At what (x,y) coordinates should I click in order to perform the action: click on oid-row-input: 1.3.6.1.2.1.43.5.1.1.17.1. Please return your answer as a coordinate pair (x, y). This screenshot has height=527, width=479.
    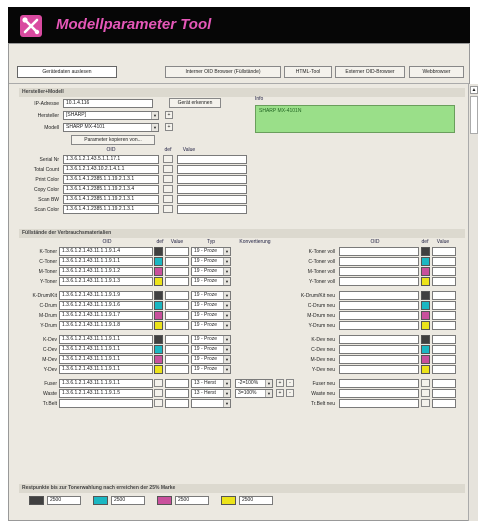
    Looking at the image, I should click on (111, 159).